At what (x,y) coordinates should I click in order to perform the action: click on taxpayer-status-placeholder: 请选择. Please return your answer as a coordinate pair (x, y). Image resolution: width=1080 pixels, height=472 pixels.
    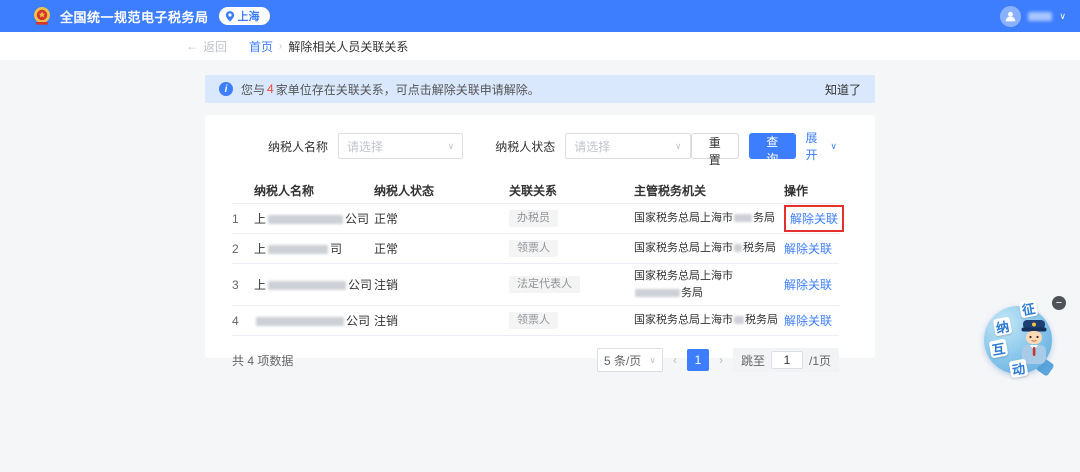
    Looking at the image, I should click on (592, 146).